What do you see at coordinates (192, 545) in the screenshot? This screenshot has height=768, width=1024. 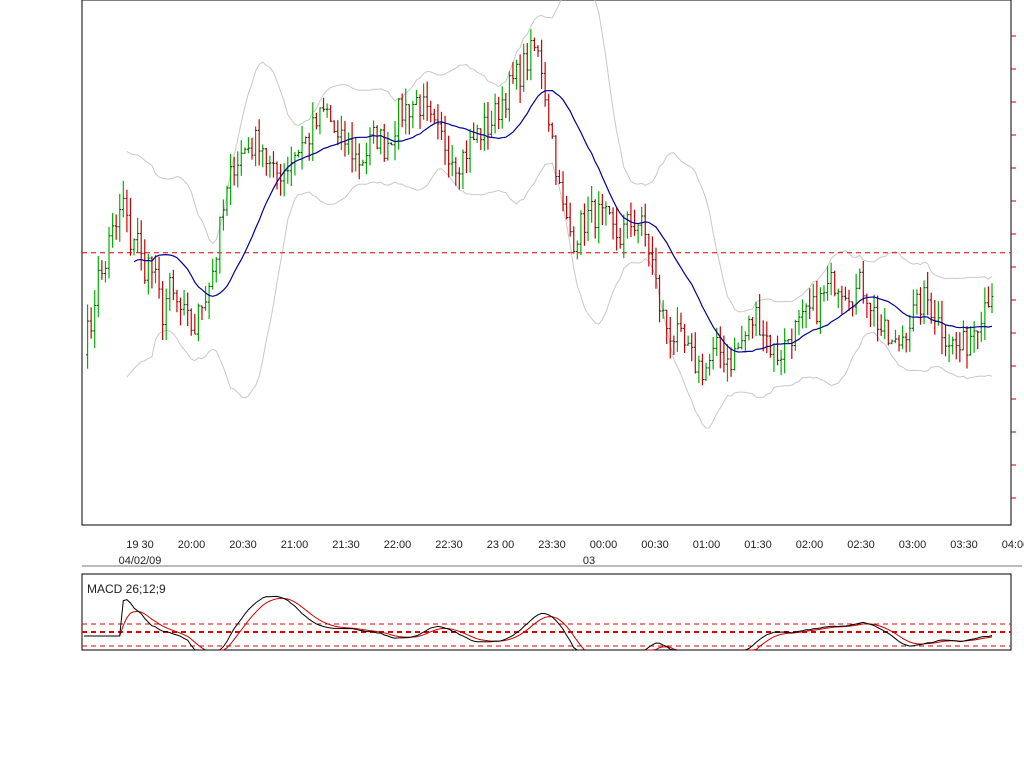 I see `time-tick-label: 20:00` at bounding box center [192, 545].